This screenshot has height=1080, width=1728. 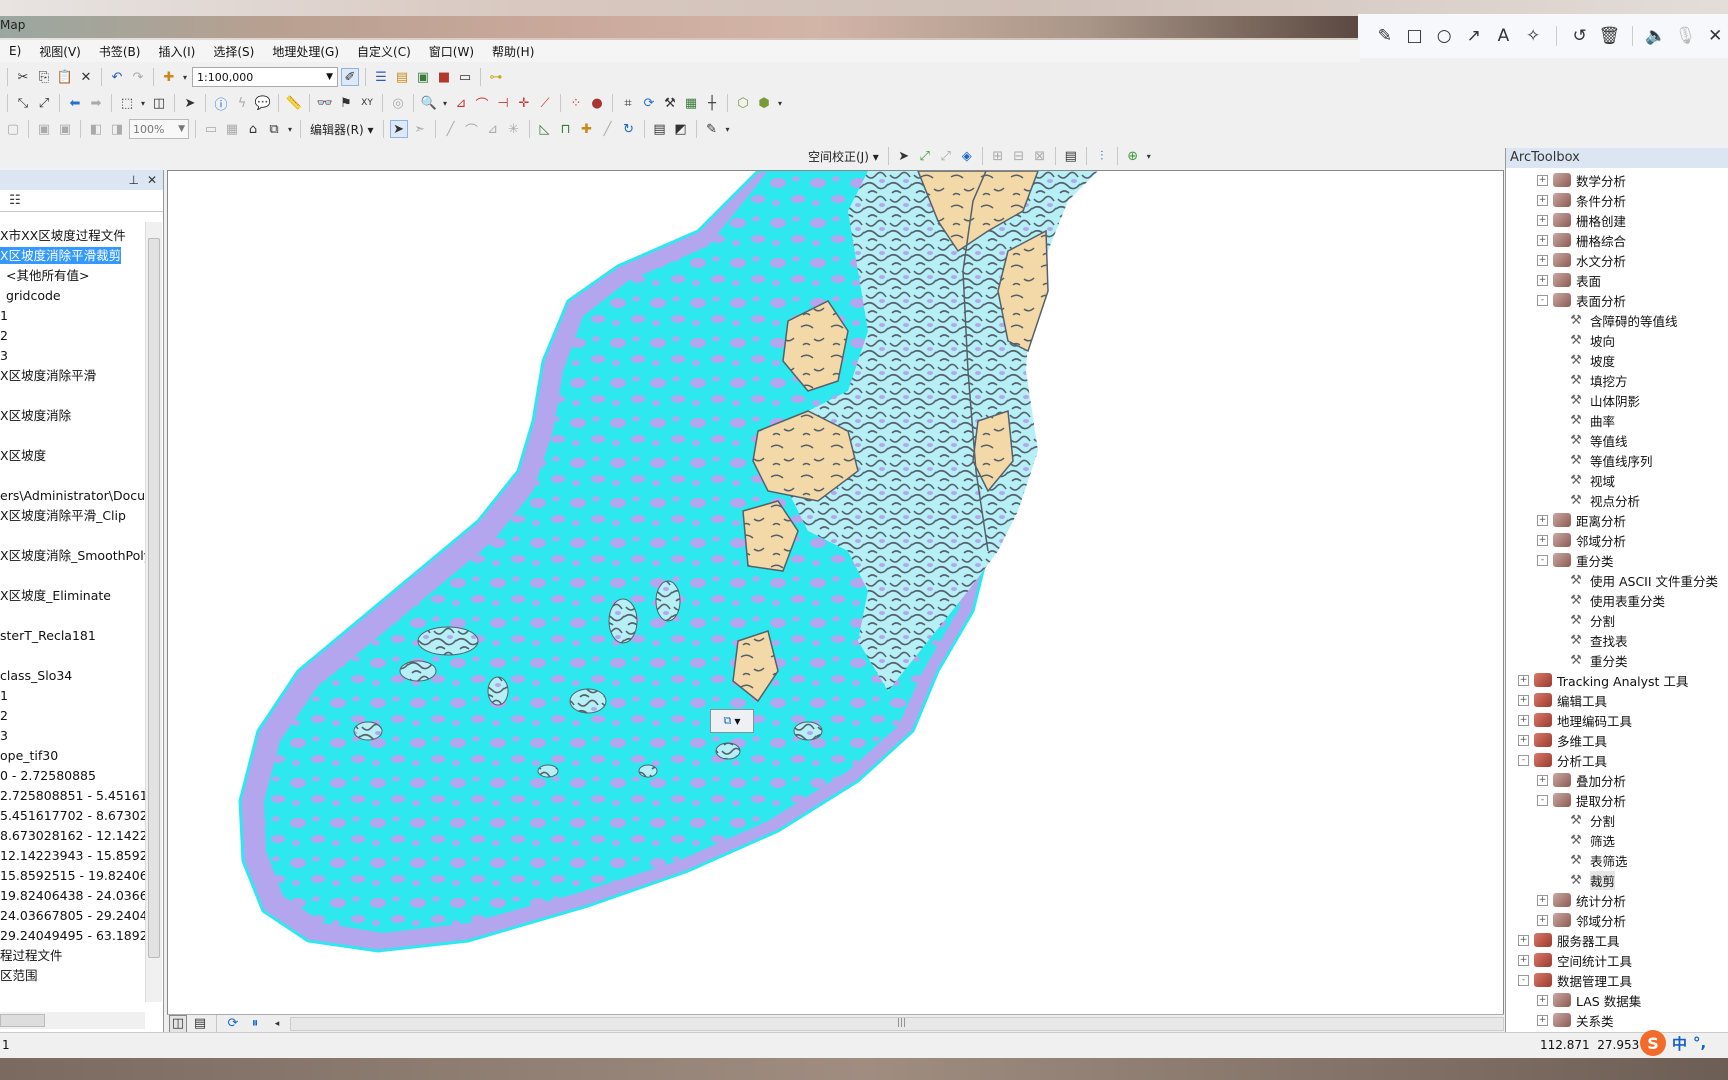 I want to click on toggle-draft-icon: ▭, so click(x=211, y=129).